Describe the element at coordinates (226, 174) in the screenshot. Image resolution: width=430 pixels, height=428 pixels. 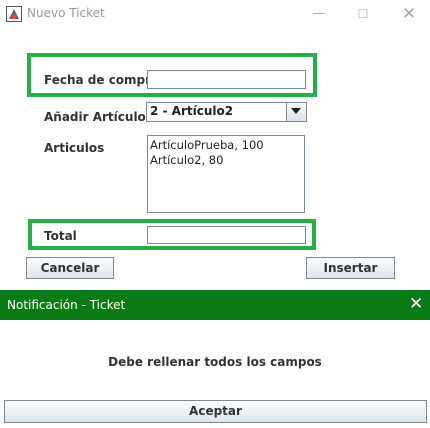
I see `items-list: ArtículoPrueba, 100 Artículo2, 80` at that location.